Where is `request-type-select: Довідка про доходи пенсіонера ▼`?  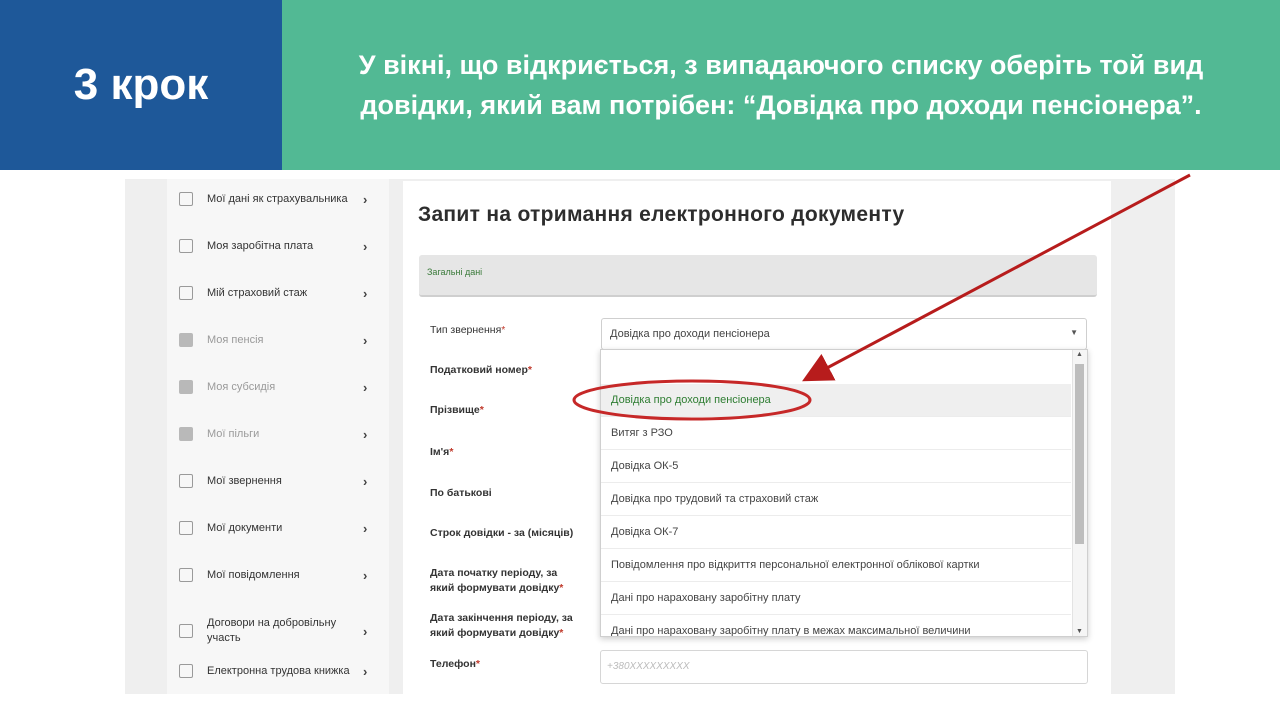
request-type-select: Довідка про доходи пенсіонера ▼ is located at coordinates (844, 334).